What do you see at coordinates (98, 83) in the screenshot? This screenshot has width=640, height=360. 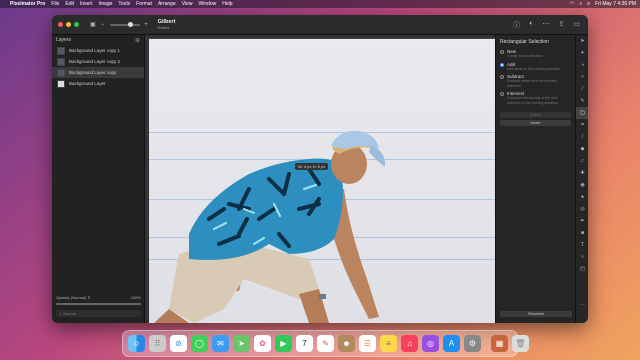 I see `layer-item: Background Layer` at bounding box center [98, 83].